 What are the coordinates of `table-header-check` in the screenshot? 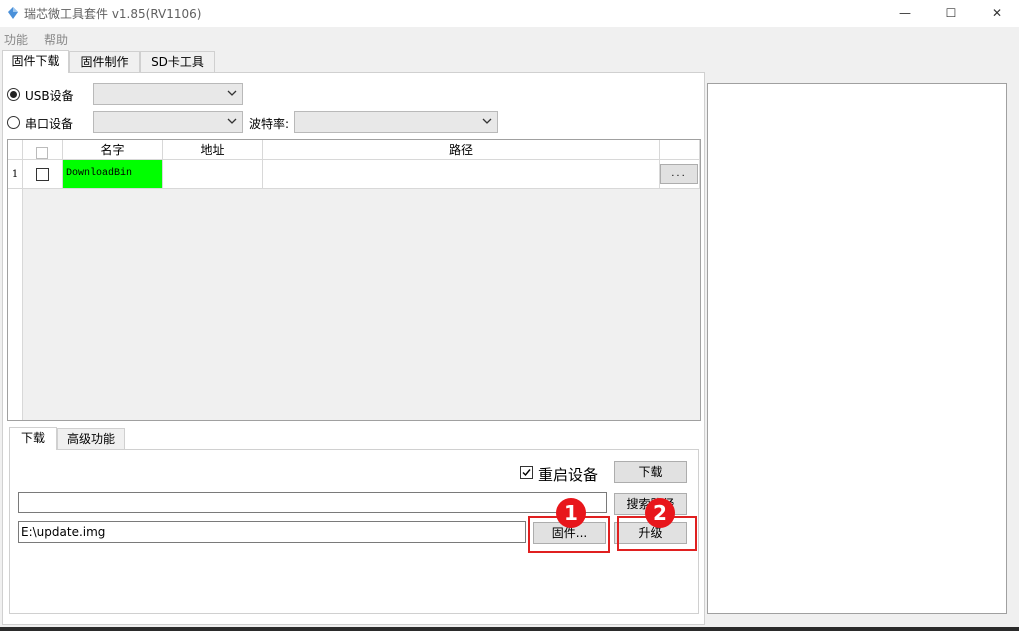 It's located at (43, 150).